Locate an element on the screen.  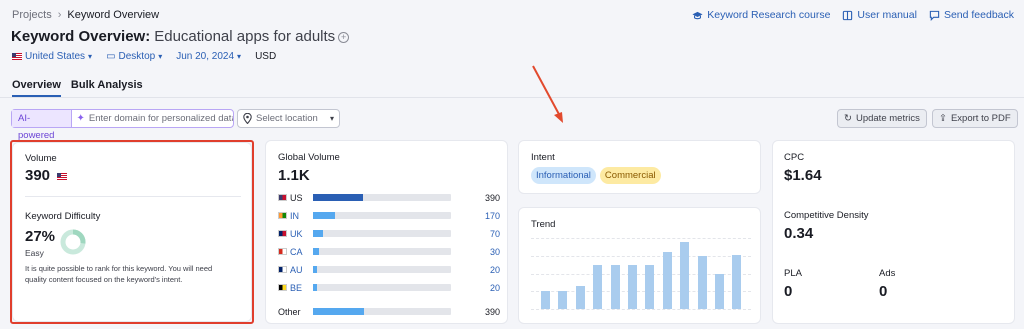
user-manual-link: User manual is located at coordinates (879, 15).